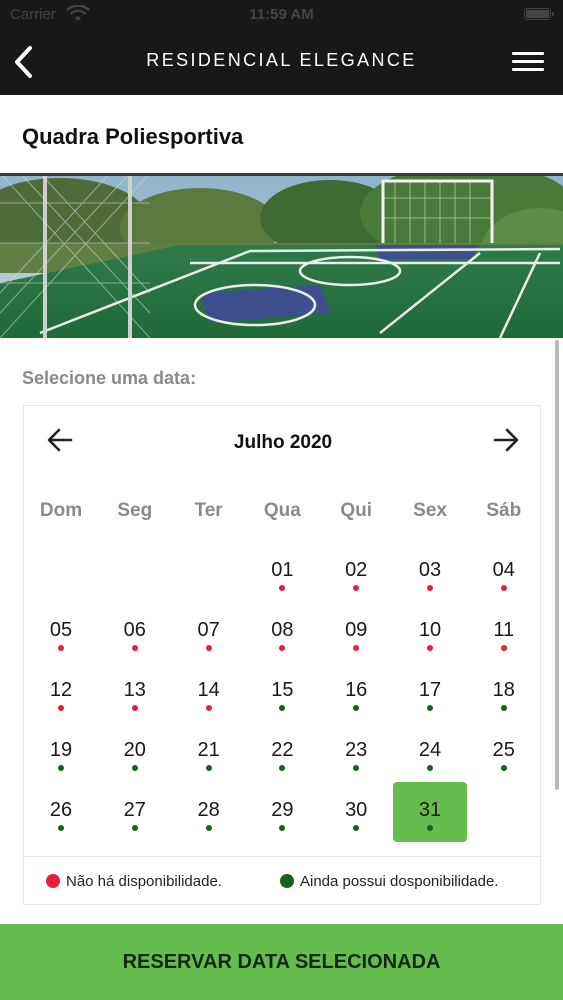 This screenshot has height=1000, width=563. I want to click on calendar-day: 26, so click(61, 828).